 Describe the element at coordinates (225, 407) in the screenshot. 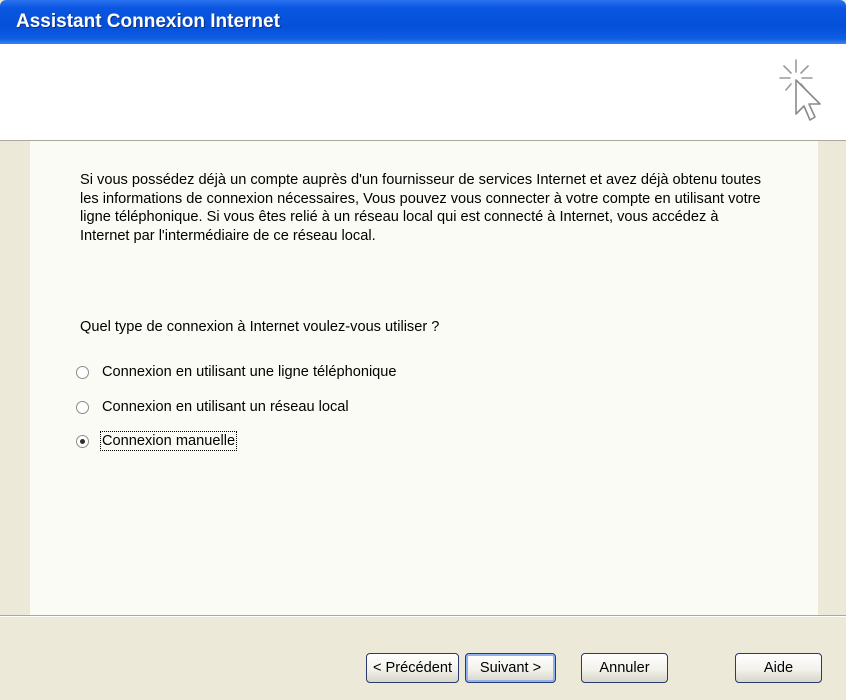

I see `local-network-label: Connexion en utilisant un réseau local` at that location.